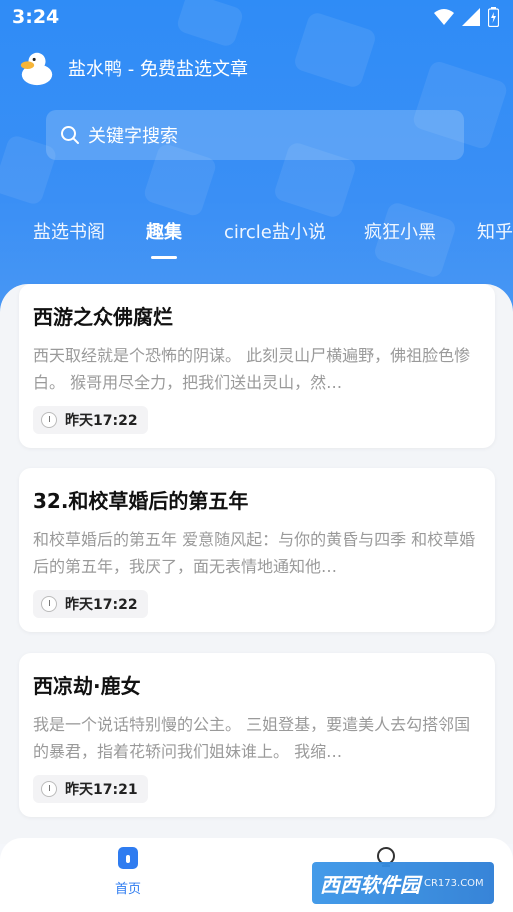 The image size is (513, 912). I want to click on duck-logo-icon, so click(36, 69).